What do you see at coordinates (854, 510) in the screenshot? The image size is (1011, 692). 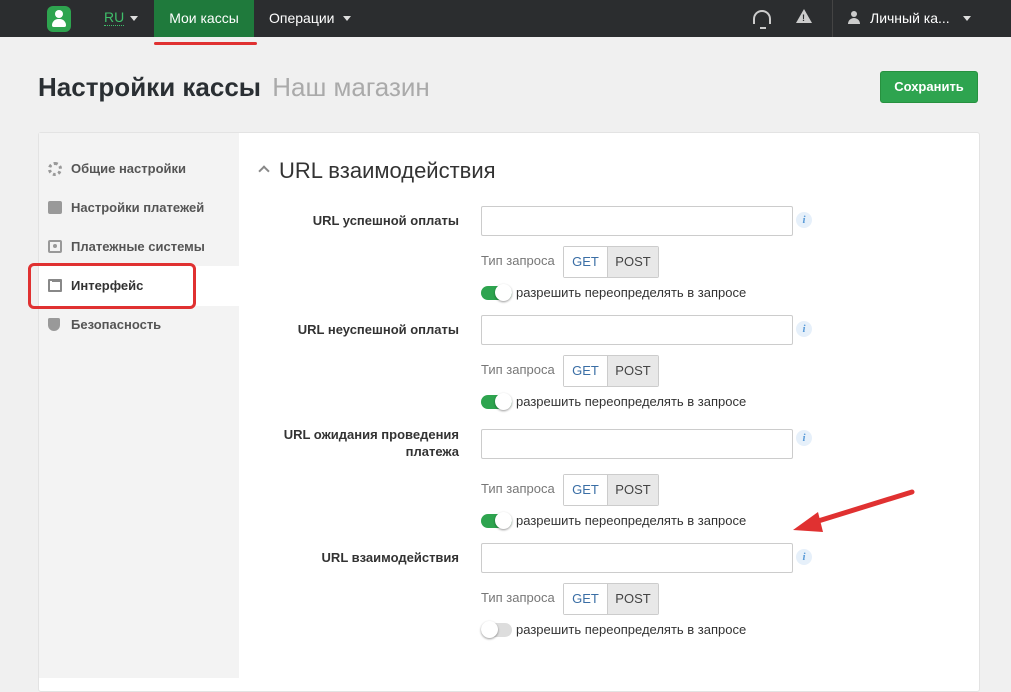 I see `annotation-arrow` at bounding box center [854, 510].